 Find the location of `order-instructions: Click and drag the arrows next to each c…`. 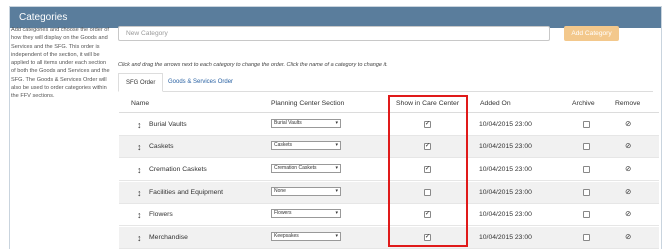

order-instructions: Click and drag the arrows next to each c… is located at coordinates (253, 65).